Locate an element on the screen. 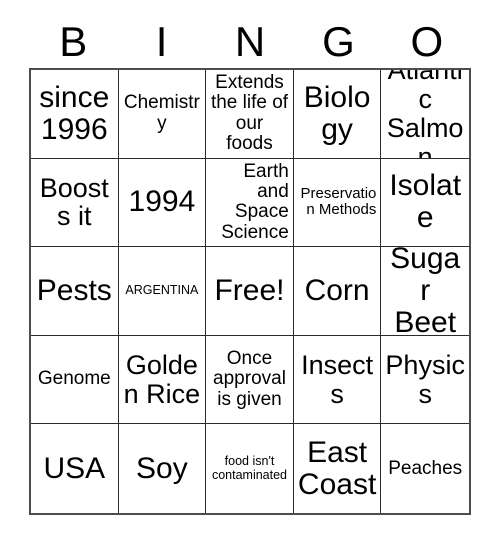 The height and width of the screenshot is (544, 500). bingo-cell-i1: Chemistry is located at coordinates (162, 114).